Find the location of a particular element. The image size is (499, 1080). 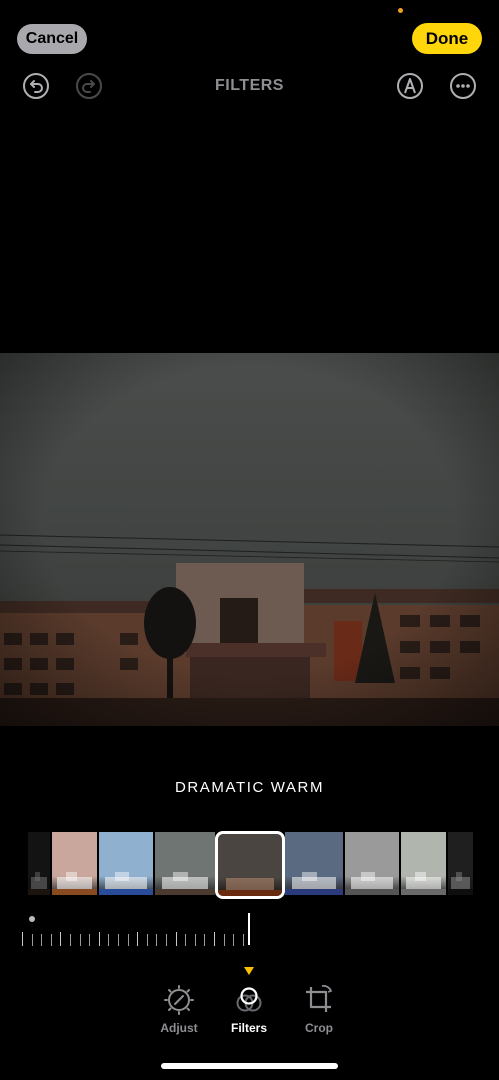

slider-origin-dot is located at coordinates (32, 919).